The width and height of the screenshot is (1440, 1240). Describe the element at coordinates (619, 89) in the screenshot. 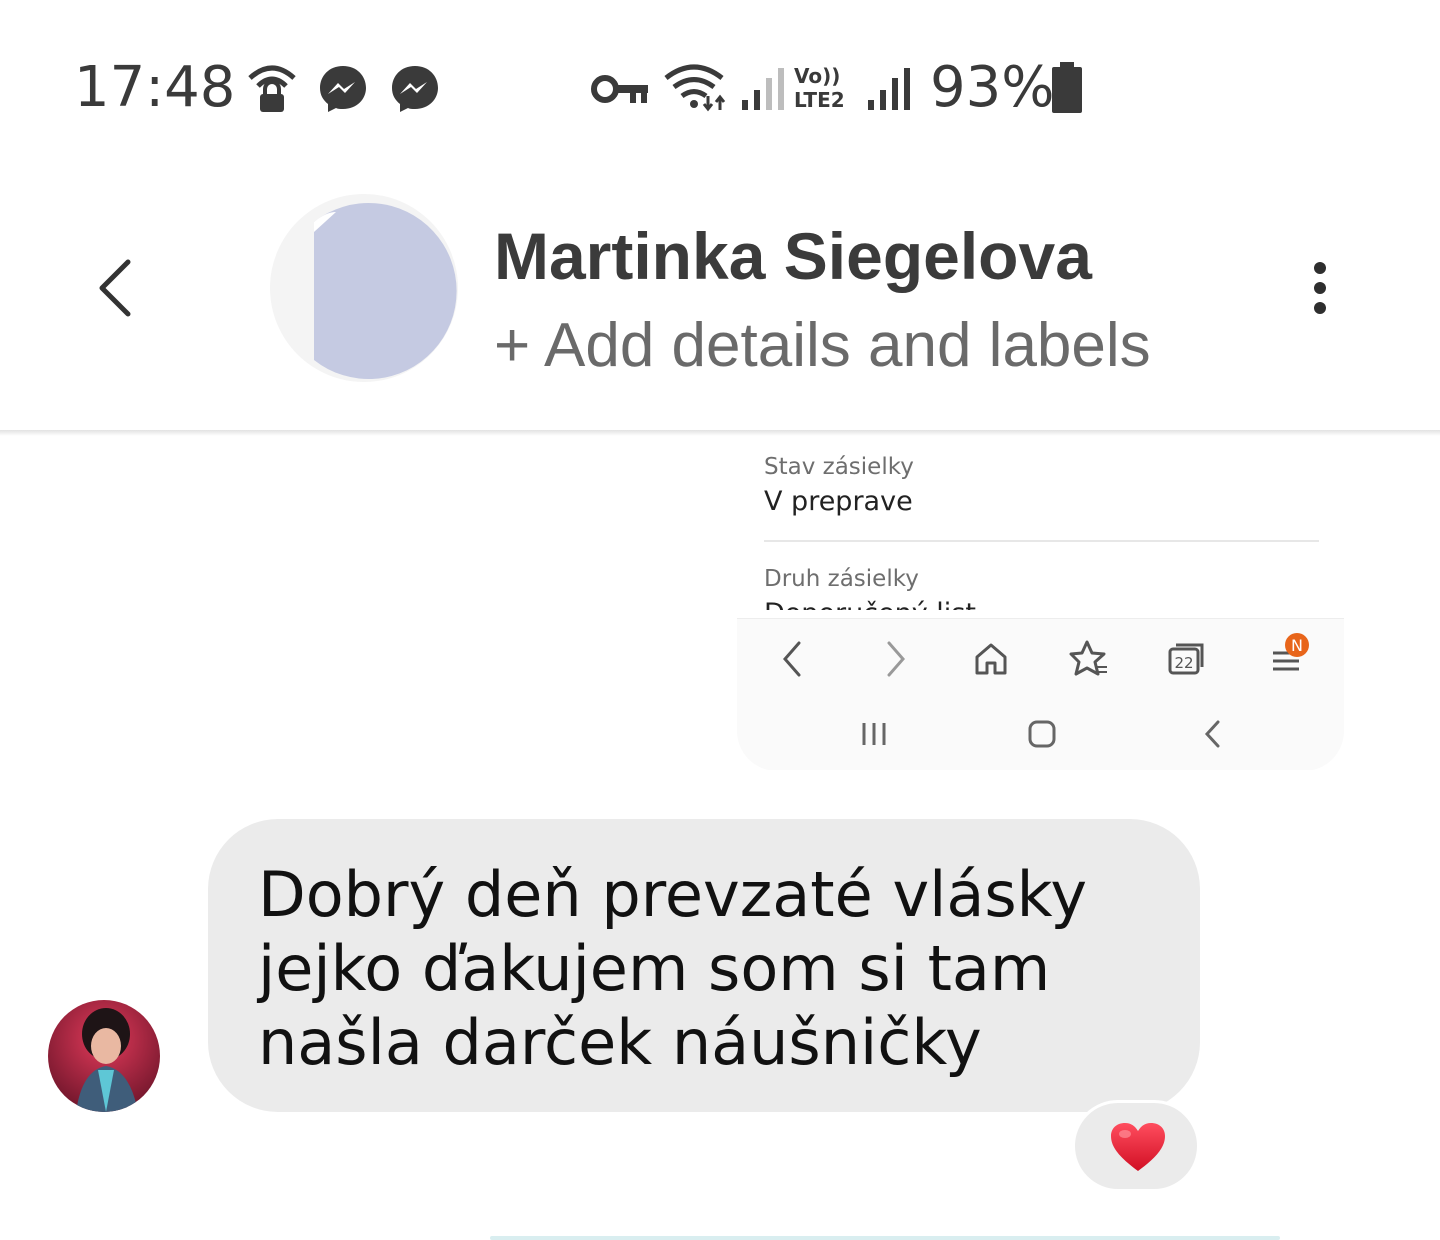

I see `vpn-key-icon` at that location.